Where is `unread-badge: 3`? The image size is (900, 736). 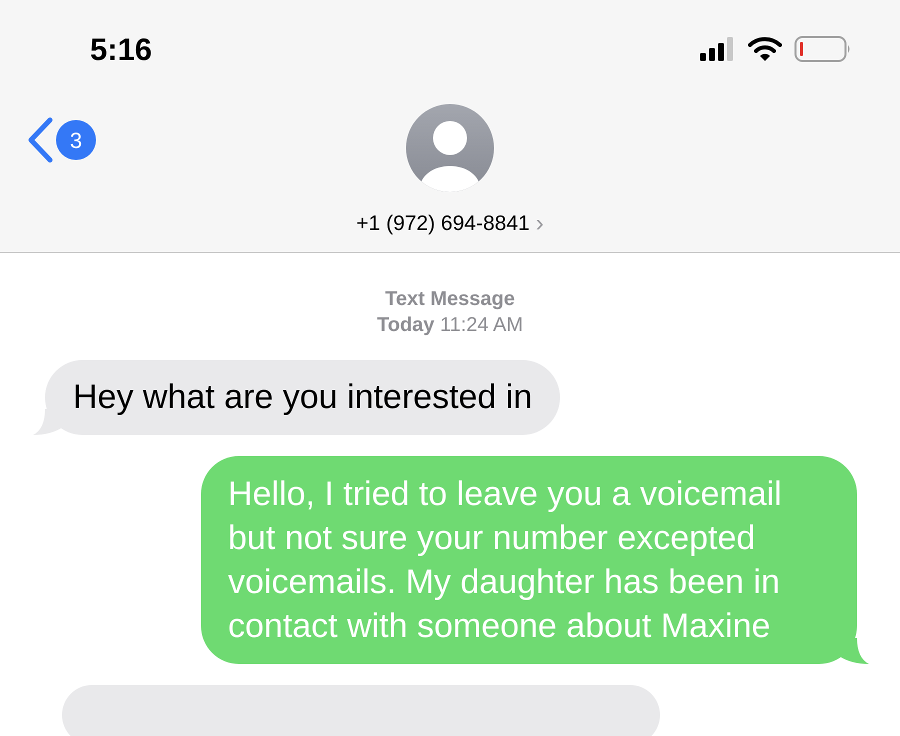 unread-badge: 3 is located at coordinates (76, 140).